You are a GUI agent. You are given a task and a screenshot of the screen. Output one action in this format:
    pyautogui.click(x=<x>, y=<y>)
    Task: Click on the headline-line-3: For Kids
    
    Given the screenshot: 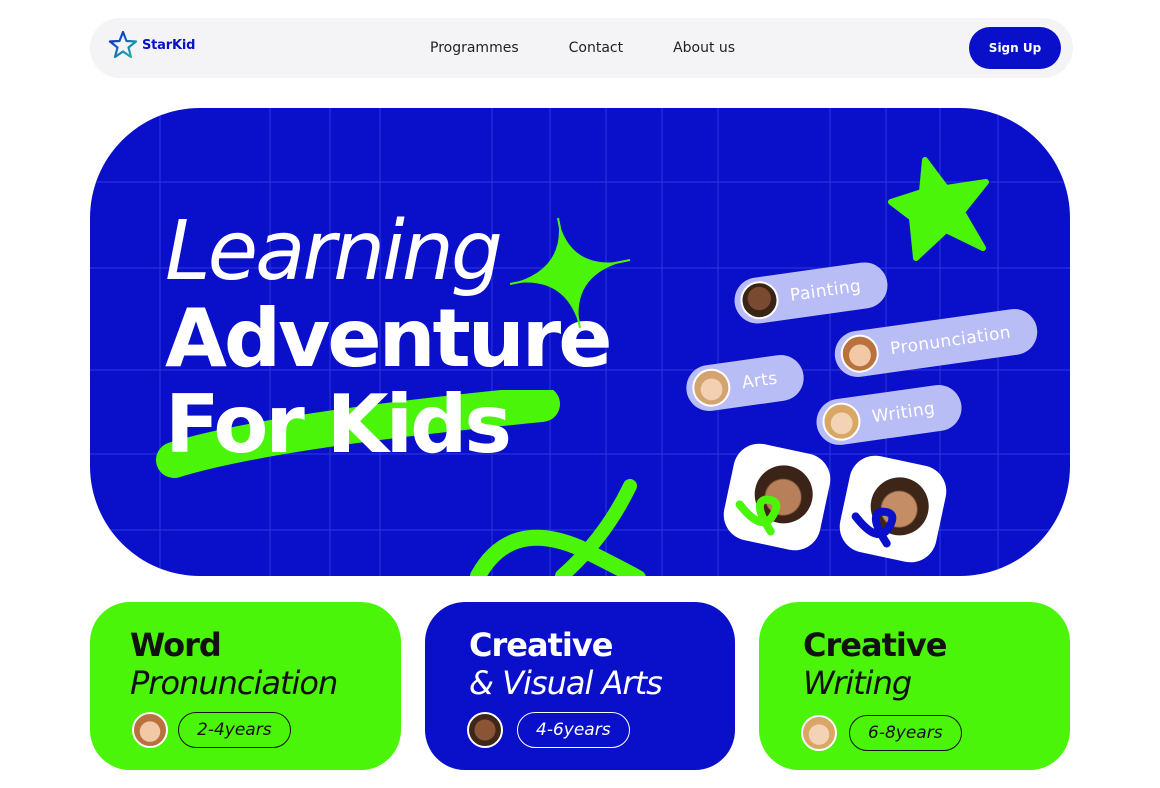 What is the action you would take?
    pyautogui.click(x=338, y=424)
    